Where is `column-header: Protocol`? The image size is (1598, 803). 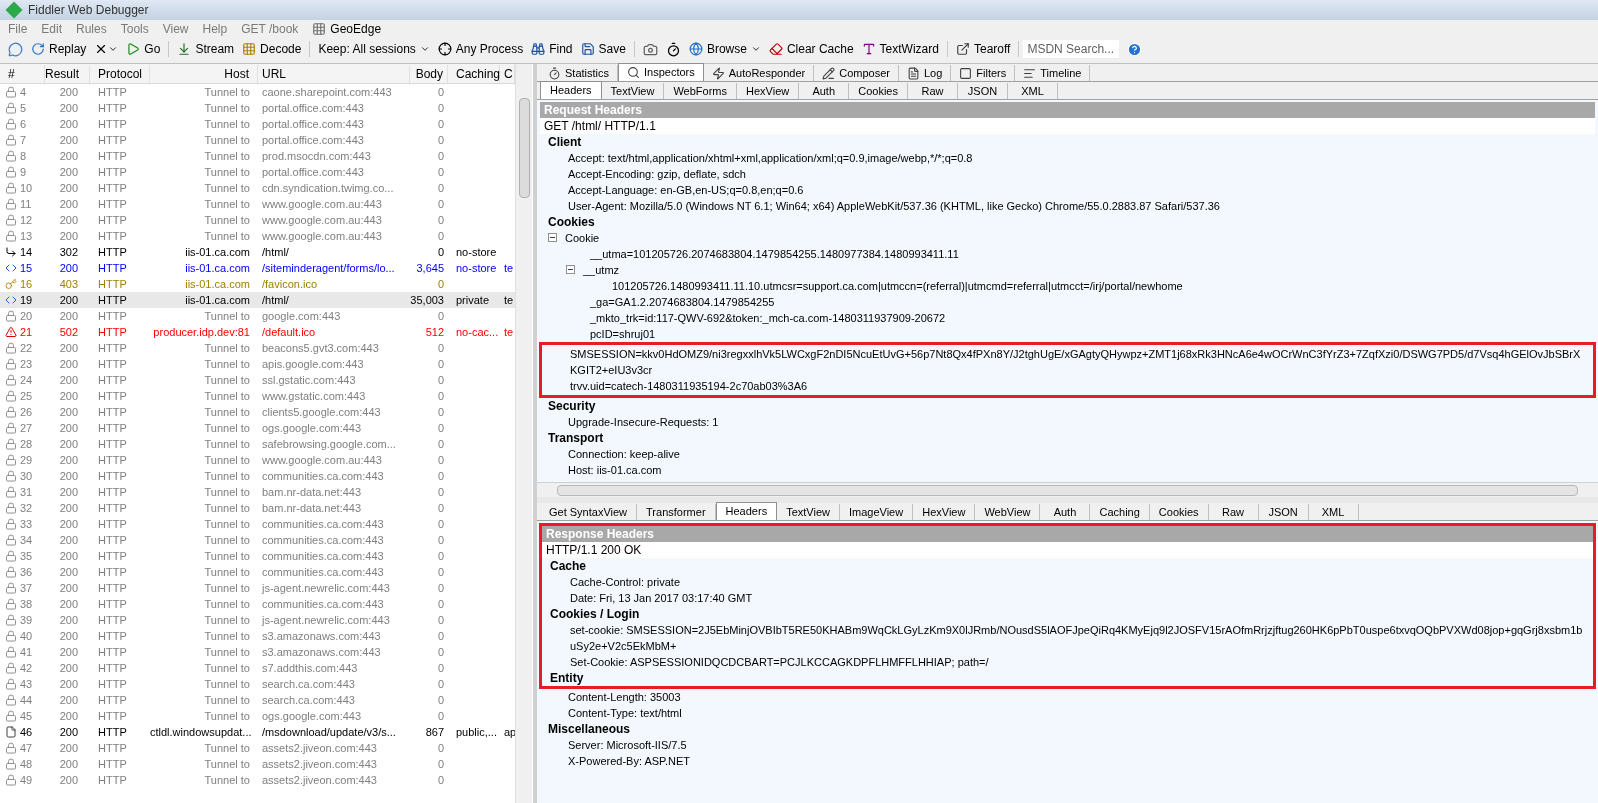 column-header: Protocol is located at coordinates (120, 73).